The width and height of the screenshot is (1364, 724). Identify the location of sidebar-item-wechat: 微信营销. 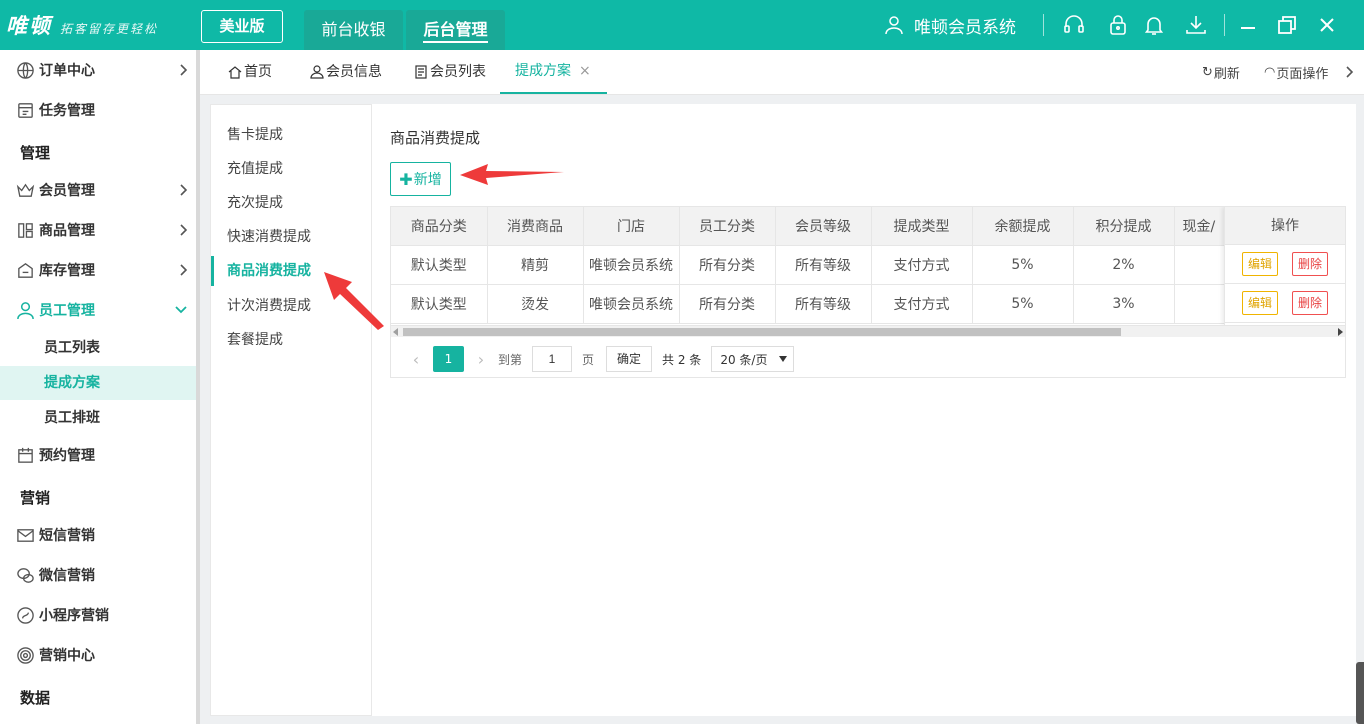
(98, 575).